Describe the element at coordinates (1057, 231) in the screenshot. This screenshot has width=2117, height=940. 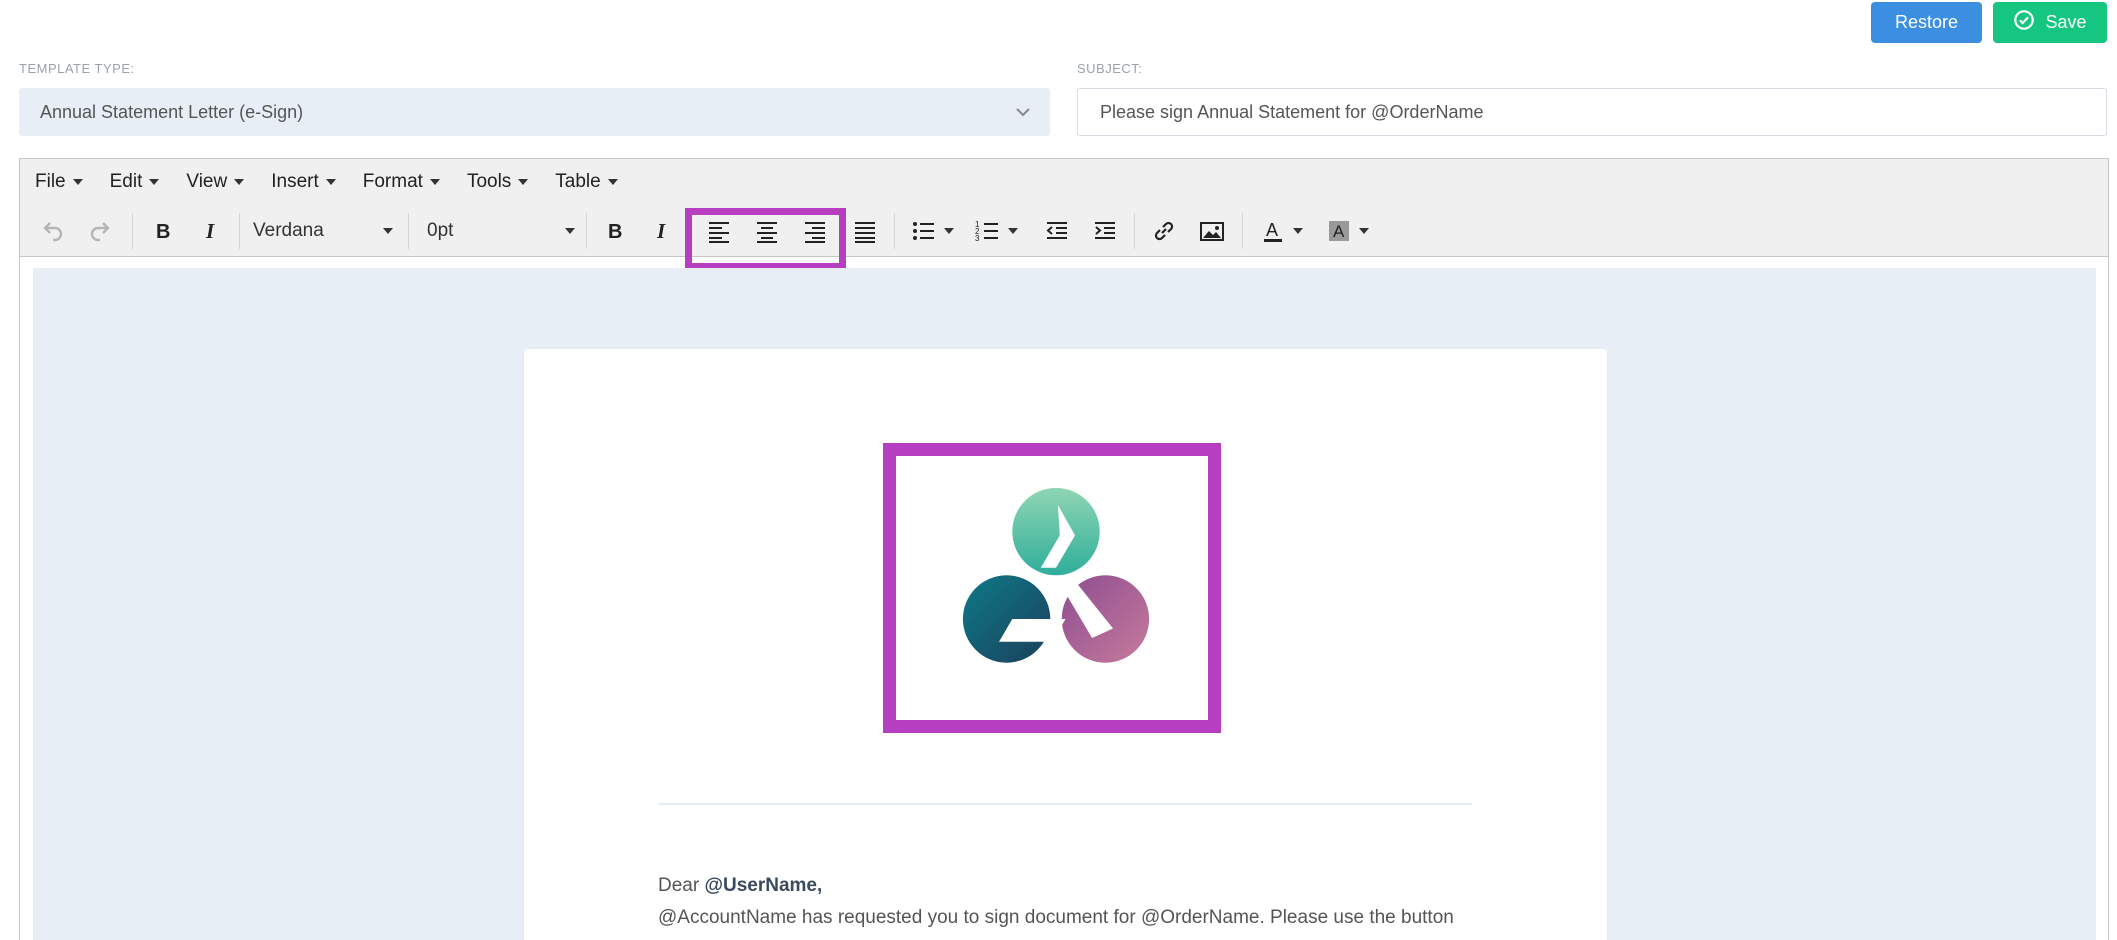
I see `outdent-icon` at that location.